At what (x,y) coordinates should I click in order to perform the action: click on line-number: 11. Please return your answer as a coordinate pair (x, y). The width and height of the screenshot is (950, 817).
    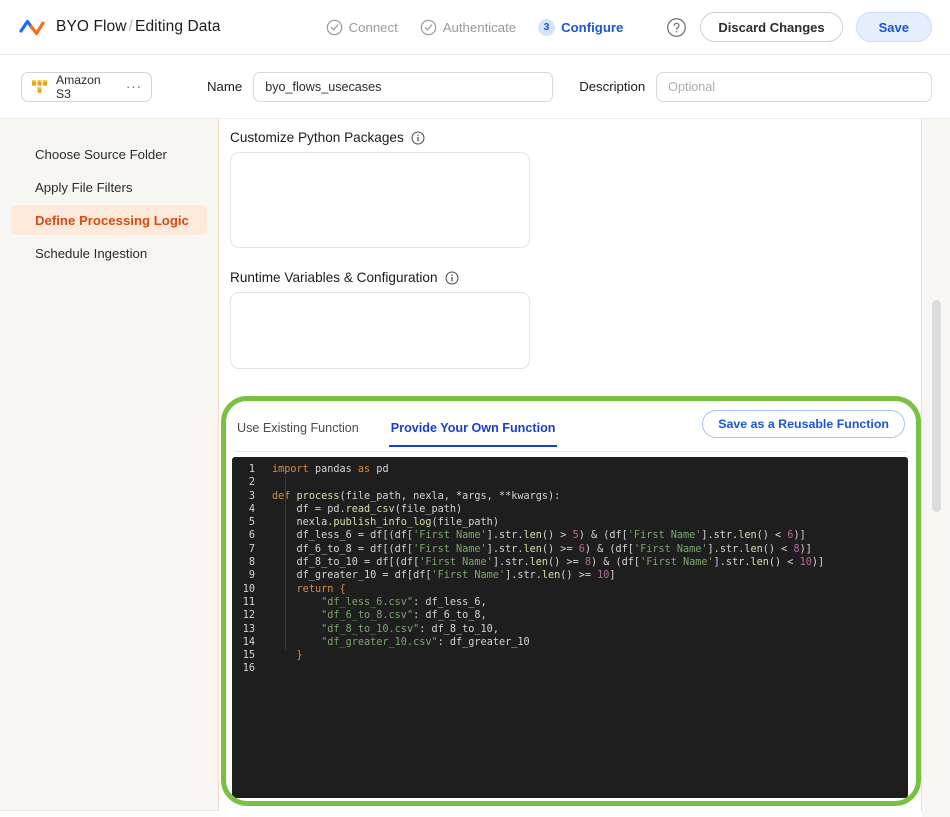
    Looking at the image, I should click on (248, 602).